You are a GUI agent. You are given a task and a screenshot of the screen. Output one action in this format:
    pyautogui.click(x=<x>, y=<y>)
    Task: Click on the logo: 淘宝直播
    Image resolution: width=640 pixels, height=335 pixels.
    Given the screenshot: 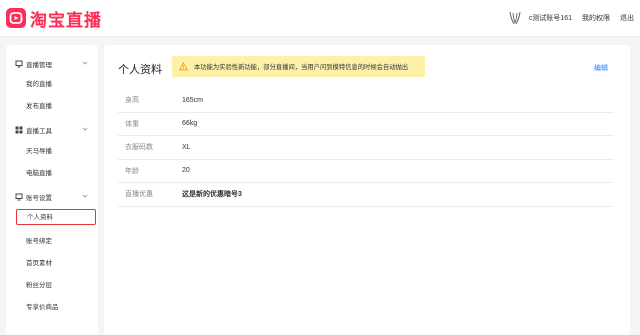 What is the action you would take?
    pyautogui.click(x=54, y=18)
    